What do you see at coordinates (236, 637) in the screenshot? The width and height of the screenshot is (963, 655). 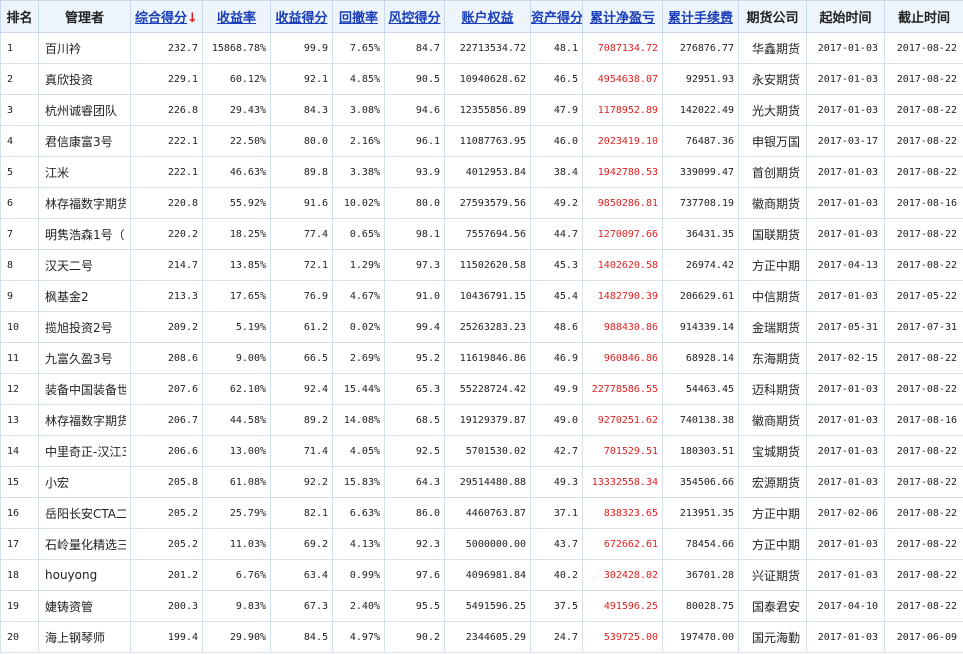 I see `return-rate-cell: 29.90%` at bounding box center [236, 637].